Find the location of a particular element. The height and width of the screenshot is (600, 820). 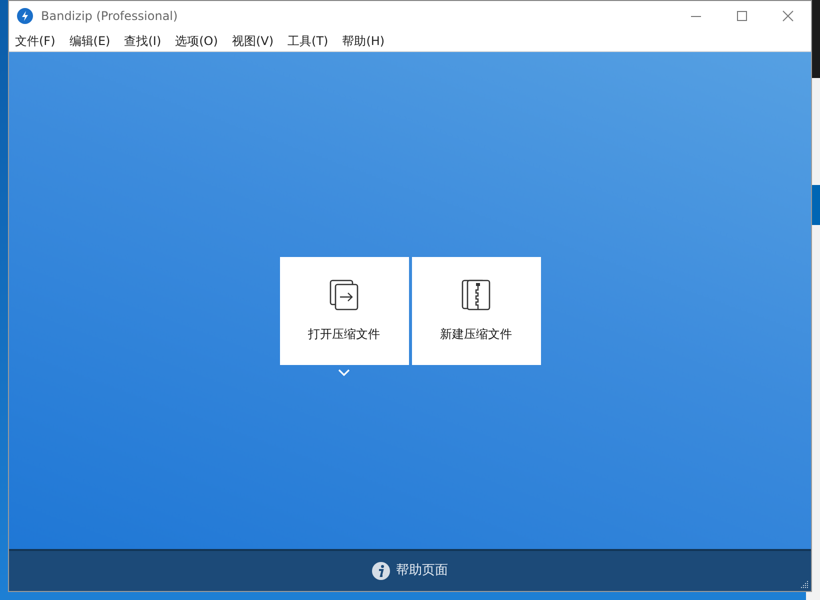

menu-item: 工具(T) is located at coordinates (312, 41).